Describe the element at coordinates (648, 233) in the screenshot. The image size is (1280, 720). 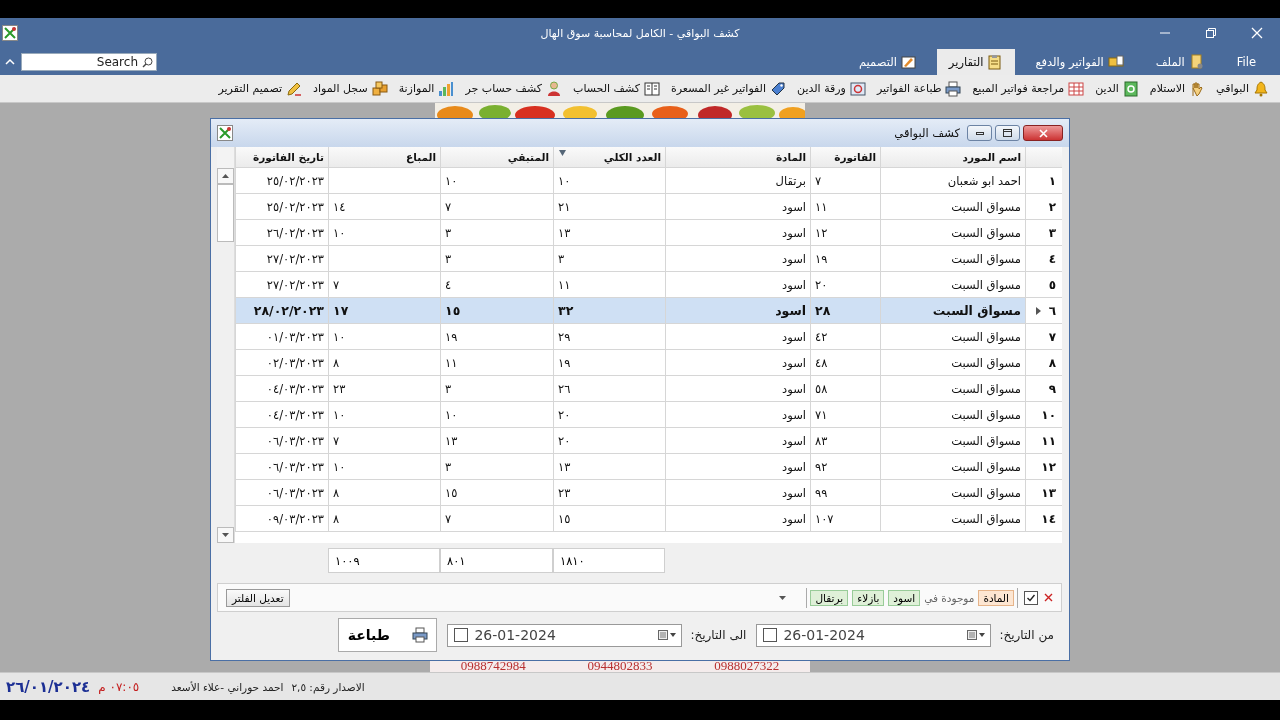
I see `table-row: ٣ مسواق السبت ١٢ اسود ١٣ ٣ ١٠ ٢٦/٠٢/٢٠٢٣` at that location.